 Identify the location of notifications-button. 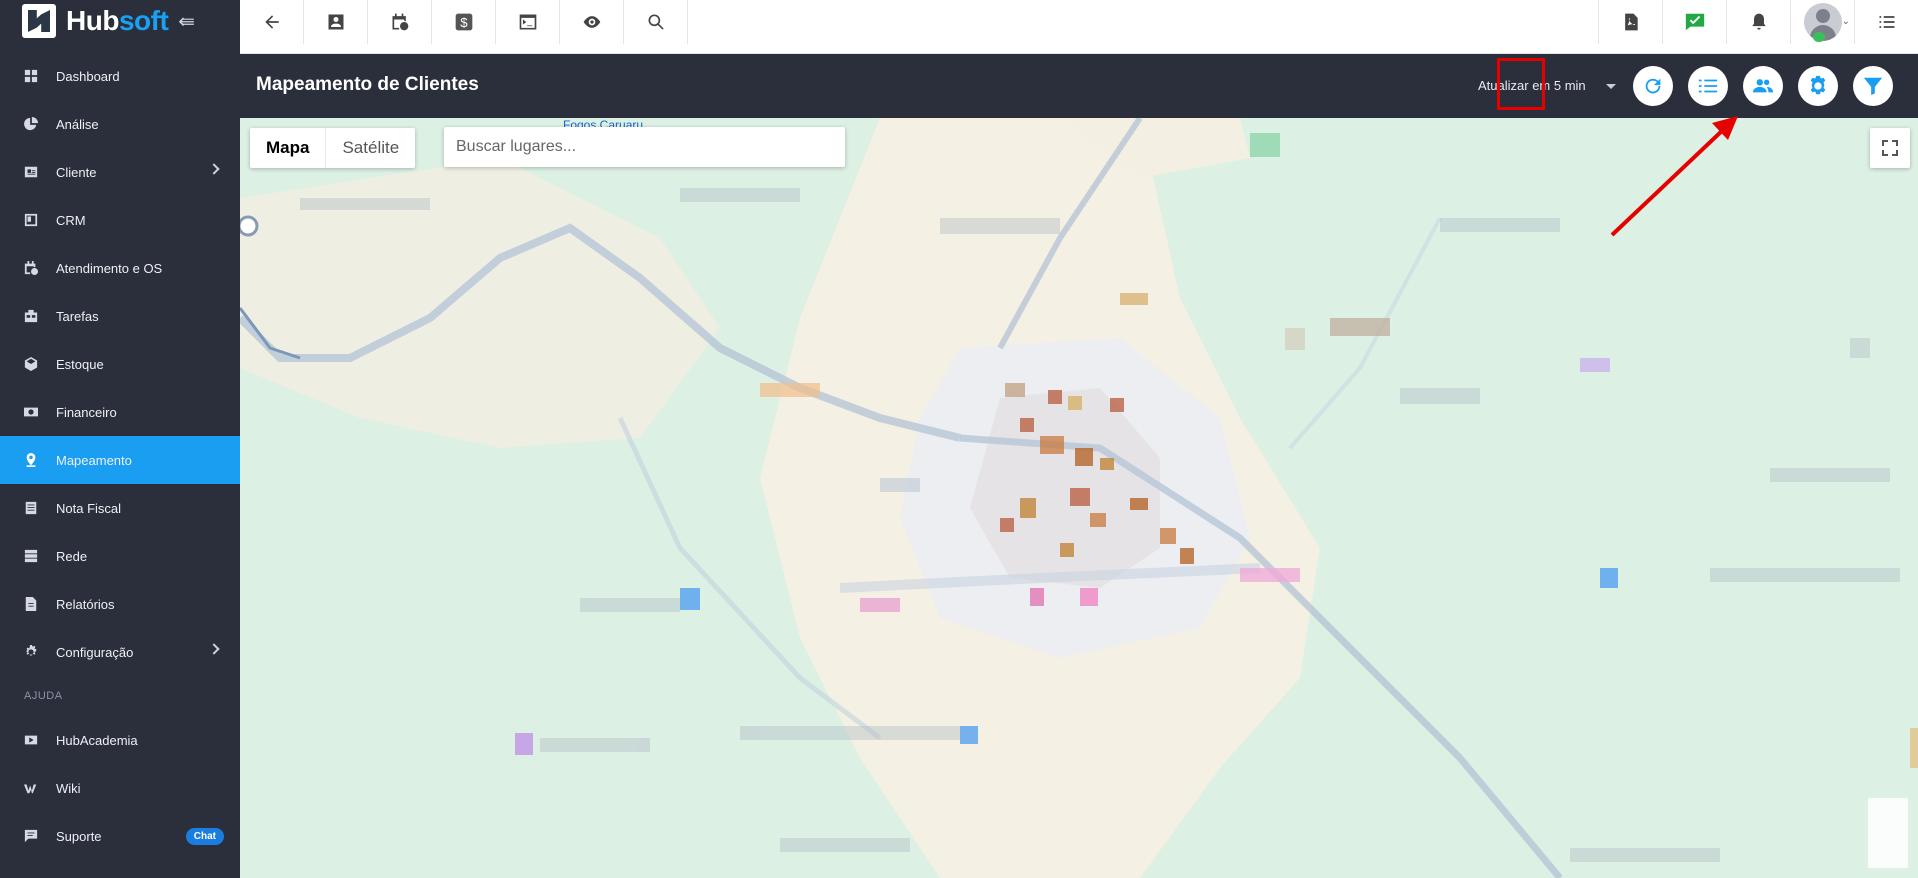
(1758, 22).